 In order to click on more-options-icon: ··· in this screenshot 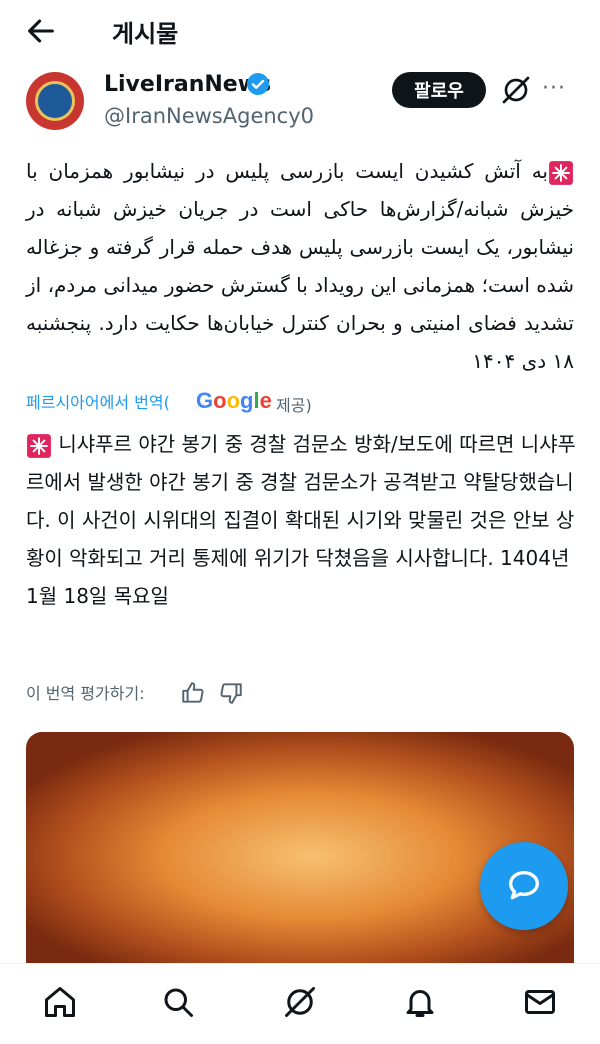, I will do `click(554, 88)`.